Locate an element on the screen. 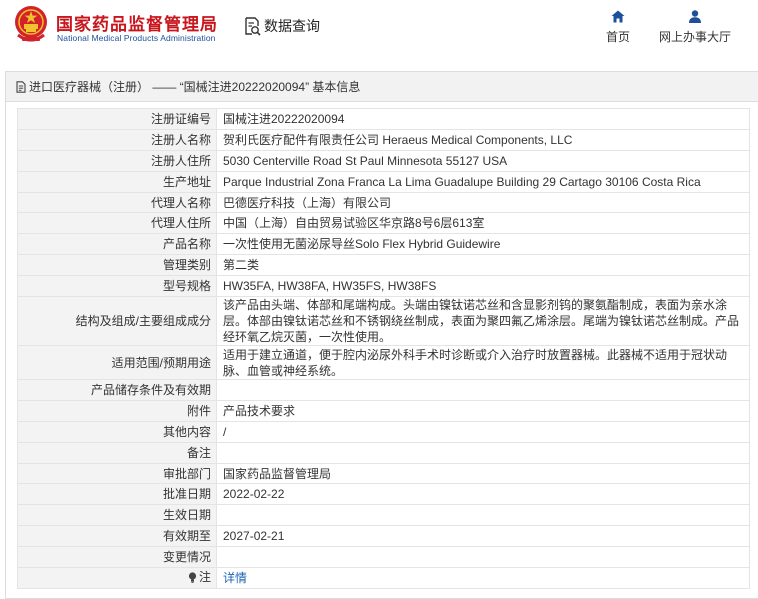 This screenshot has width=758, height=599. field-value: 国械注进20222020094 is located at coordinates (483, 119).